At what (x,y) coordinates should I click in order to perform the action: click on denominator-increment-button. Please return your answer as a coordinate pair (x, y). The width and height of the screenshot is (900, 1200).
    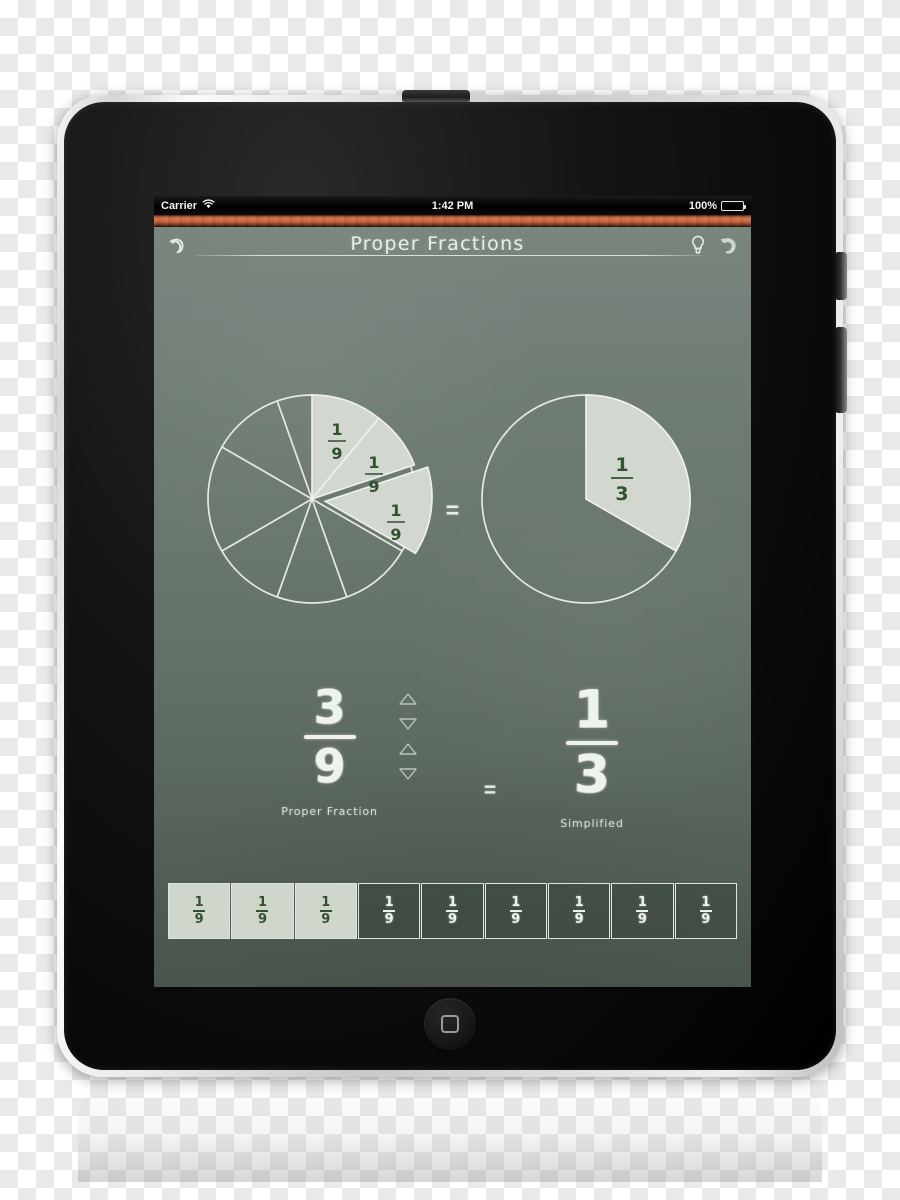
    Looking at the image, I should click on (408, 749).